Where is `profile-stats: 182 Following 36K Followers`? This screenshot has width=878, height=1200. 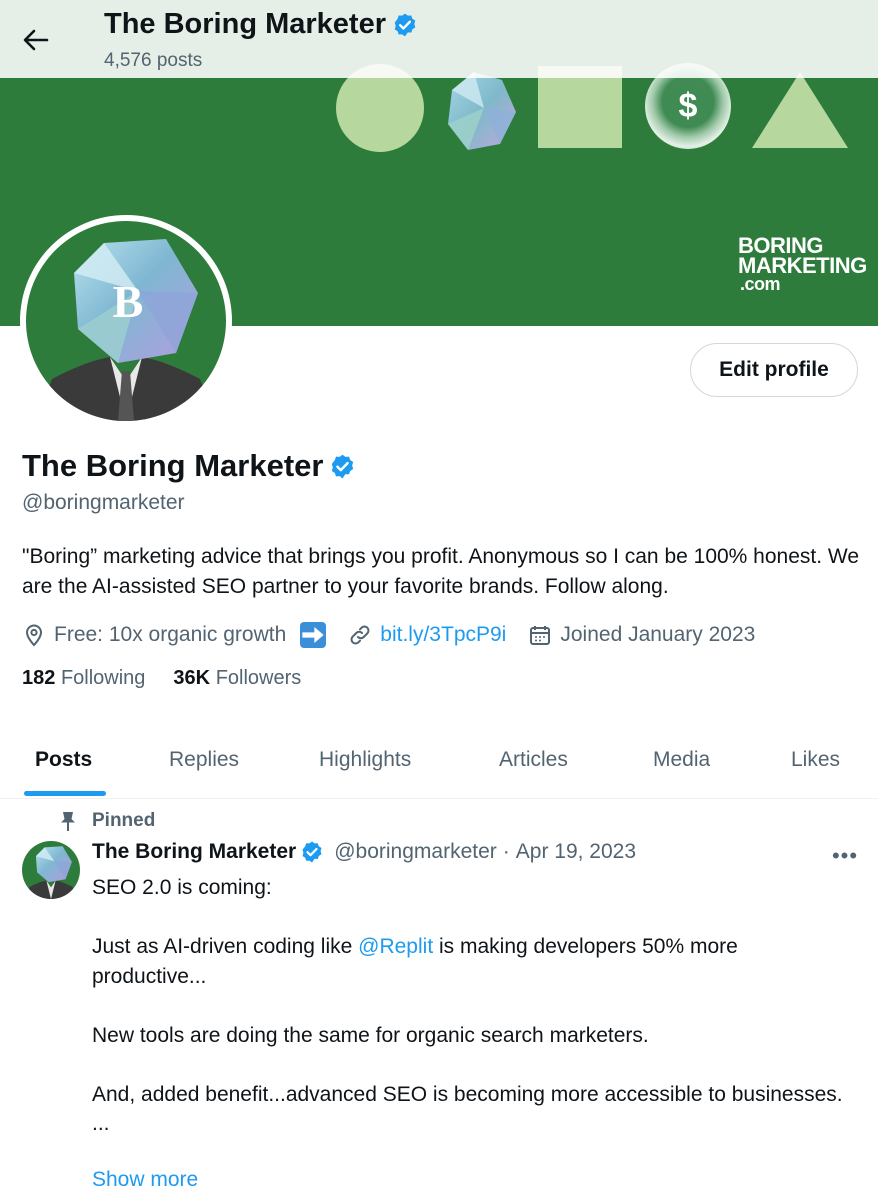
profile-stats: 182 Following 36K Followers is located at coordinates (161, 678).